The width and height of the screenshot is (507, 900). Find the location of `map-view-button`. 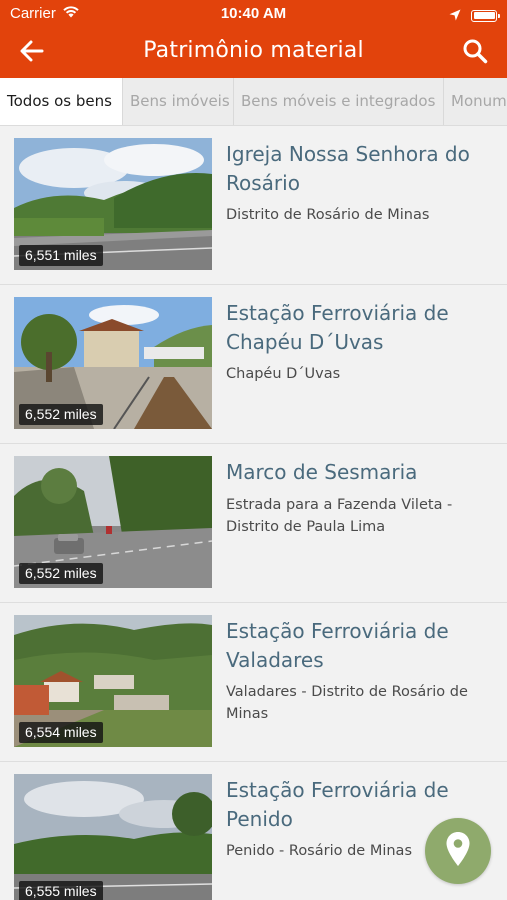

map-view-button is located at coordinates (458, 851).